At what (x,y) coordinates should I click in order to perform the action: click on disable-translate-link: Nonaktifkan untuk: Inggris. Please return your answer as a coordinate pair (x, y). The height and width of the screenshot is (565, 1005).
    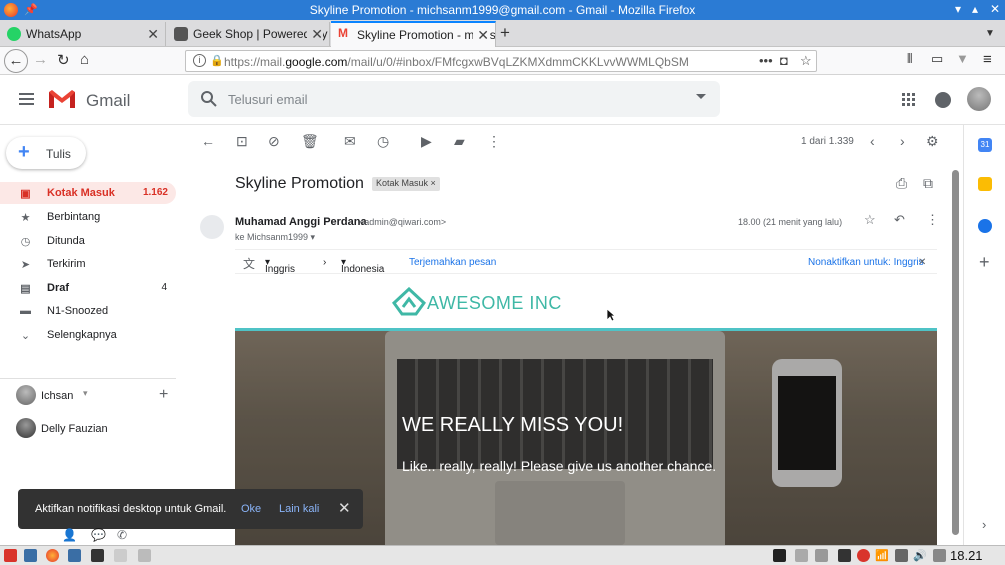
    Looking at the image, I should click on (866, 262).